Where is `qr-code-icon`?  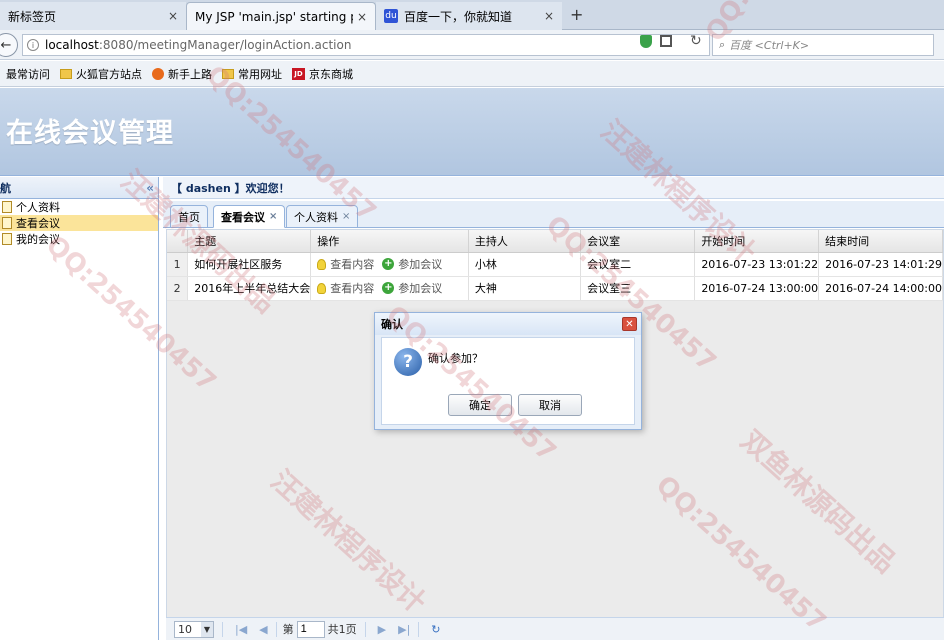
qr-code-icon is located at coordinates (666, 41).